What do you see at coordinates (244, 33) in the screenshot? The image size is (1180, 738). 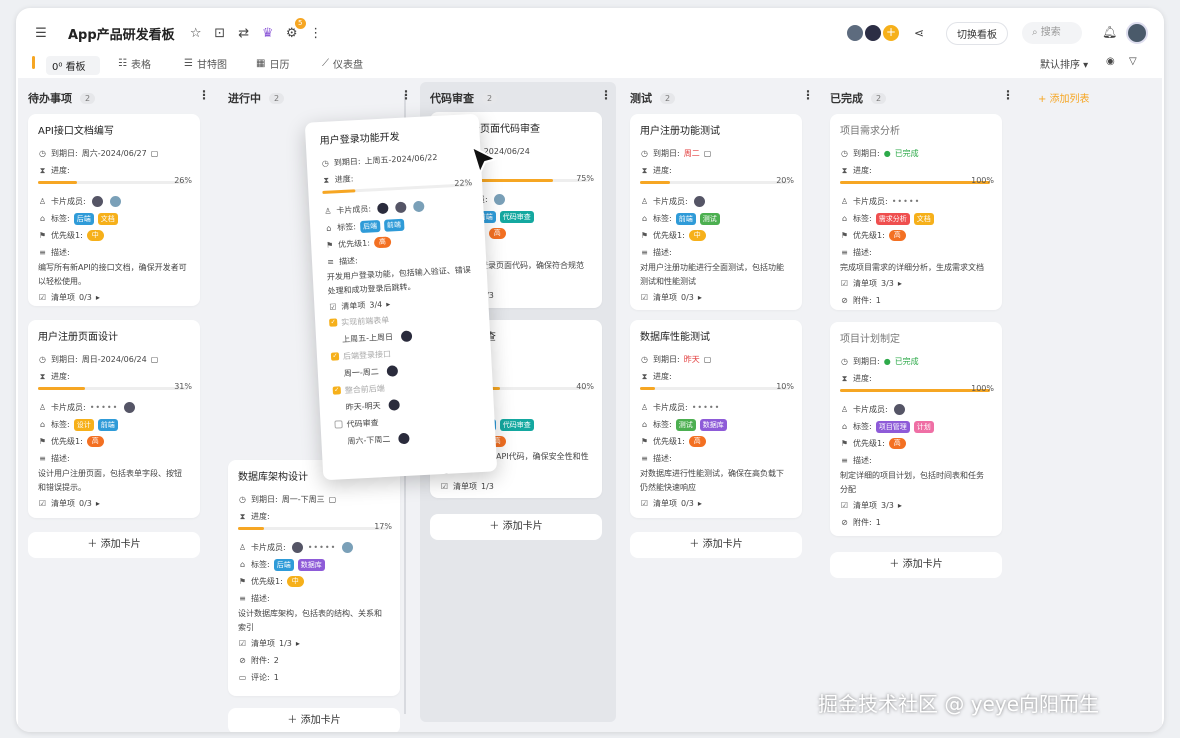 I see `filter-adjust-icon: ⇄` at bounding box center [244, 33].